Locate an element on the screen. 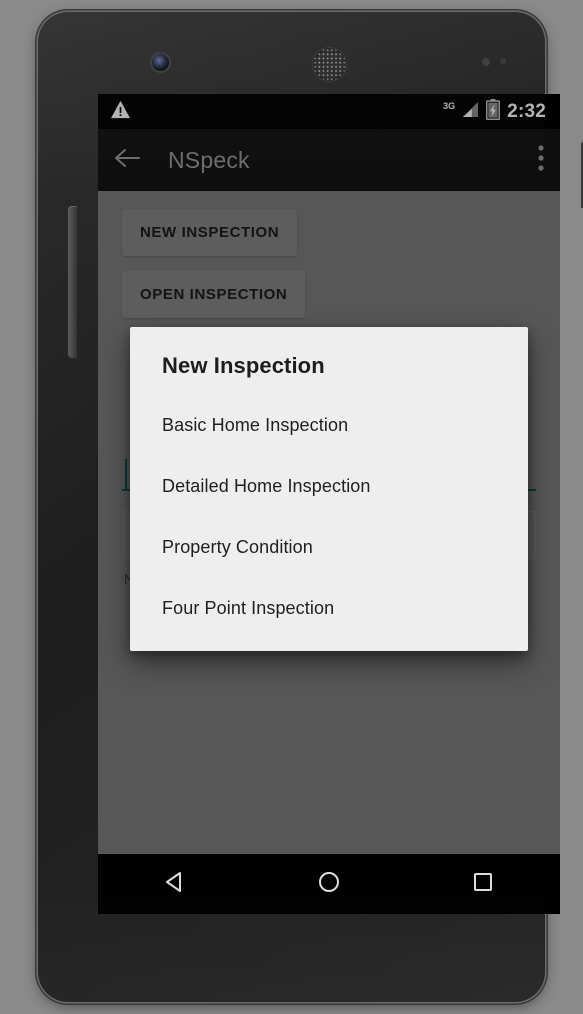 This screenshot has height=1014, width=583. status-bar-clock: 2:32 is located at coordinates (526, 111).